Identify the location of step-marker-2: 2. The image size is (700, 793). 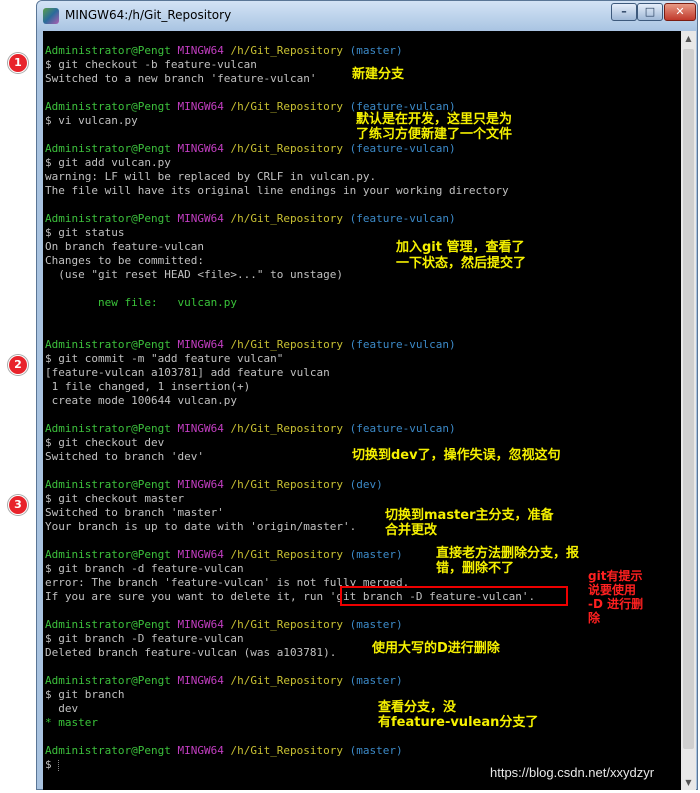
(18, 365).